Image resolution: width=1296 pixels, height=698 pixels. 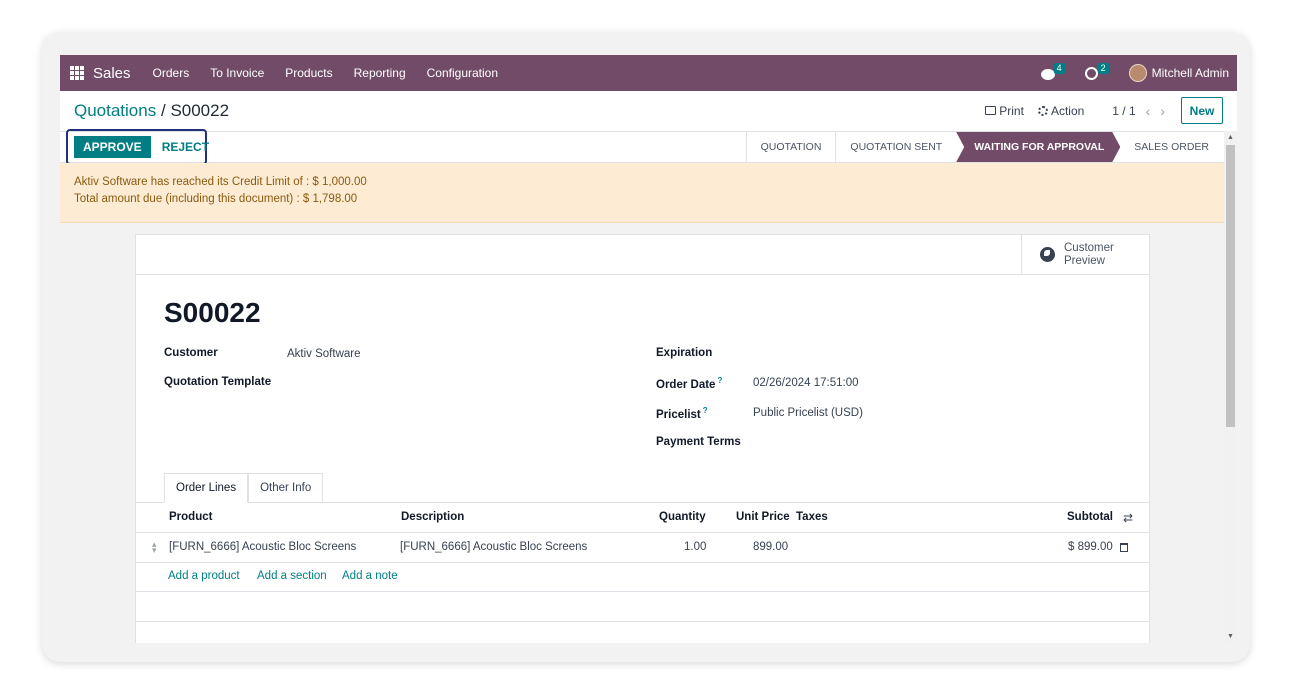 What do you see at coordinates (204, 576) in the screenshot?
I see `add-product-link: Add a product` at bounding box center [204, 576].